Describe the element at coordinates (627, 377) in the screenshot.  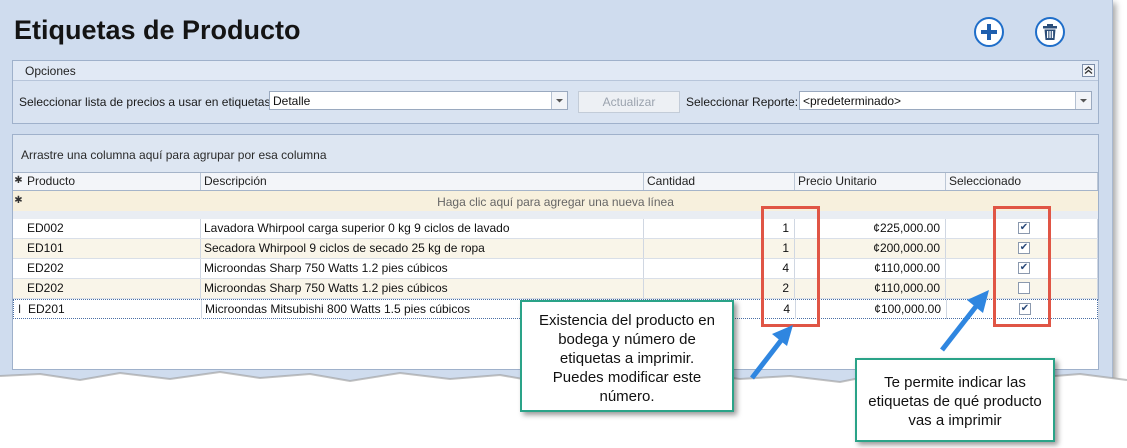
I see `callout-line: Puedes modificar este` at that location.